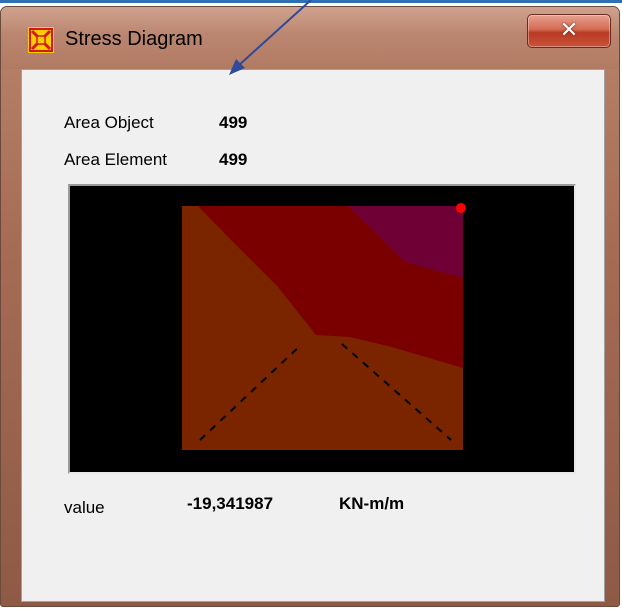 Image resolution: width=622 pixels, height=609 pixels. Describe the element at coordinates (372, 503) in the screenshot. I see `stress-unit: KN-m/m` at that location.